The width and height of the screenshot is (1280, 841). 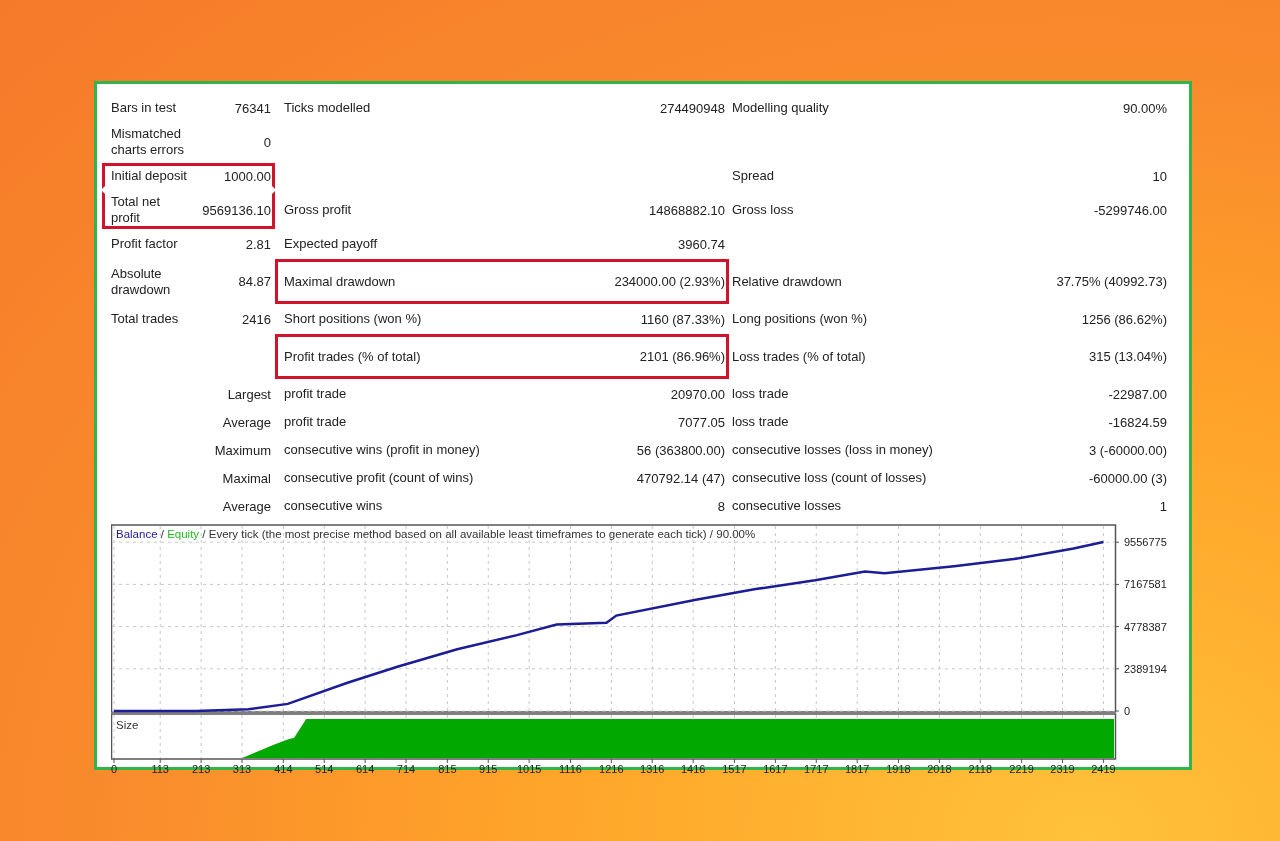 I want to click on y-tick-label: 0, so click(x=1127, y=711).